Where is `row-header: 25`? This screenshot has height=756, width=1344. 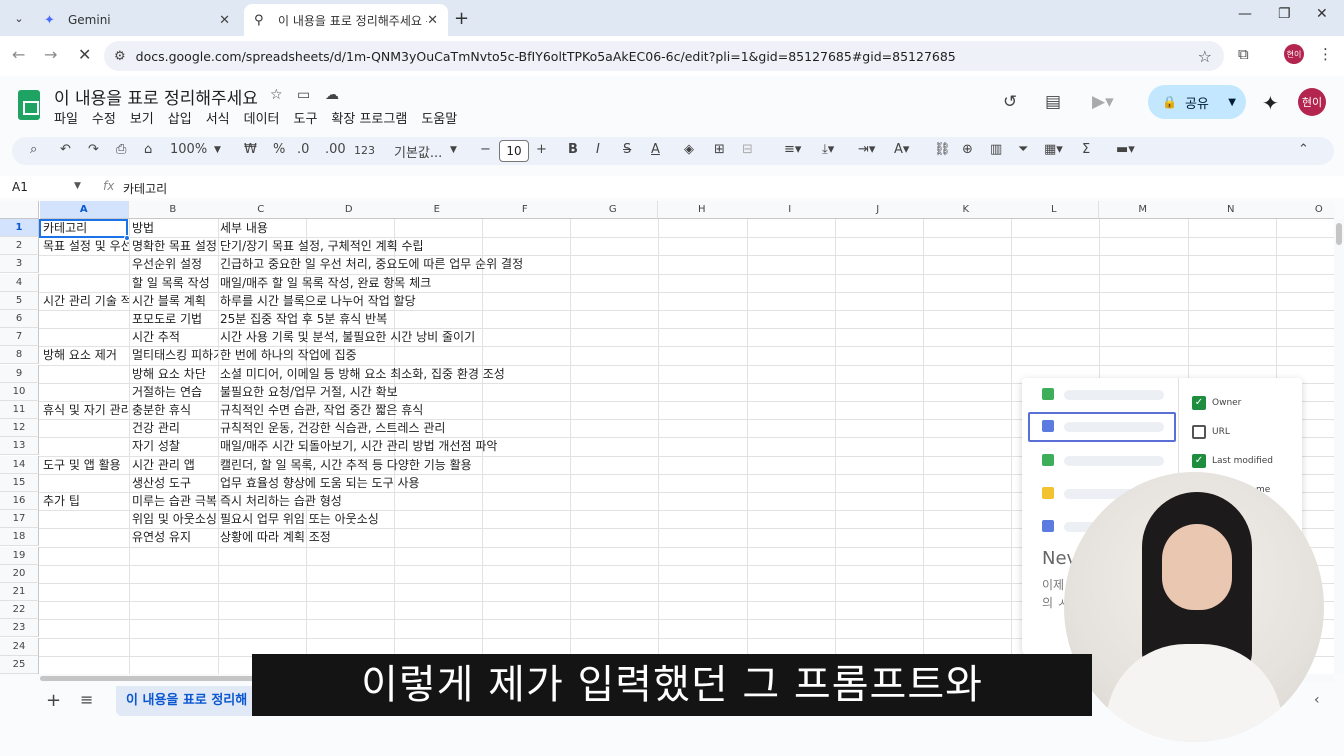 row-header: 25 is located at coordinates (19, 664).